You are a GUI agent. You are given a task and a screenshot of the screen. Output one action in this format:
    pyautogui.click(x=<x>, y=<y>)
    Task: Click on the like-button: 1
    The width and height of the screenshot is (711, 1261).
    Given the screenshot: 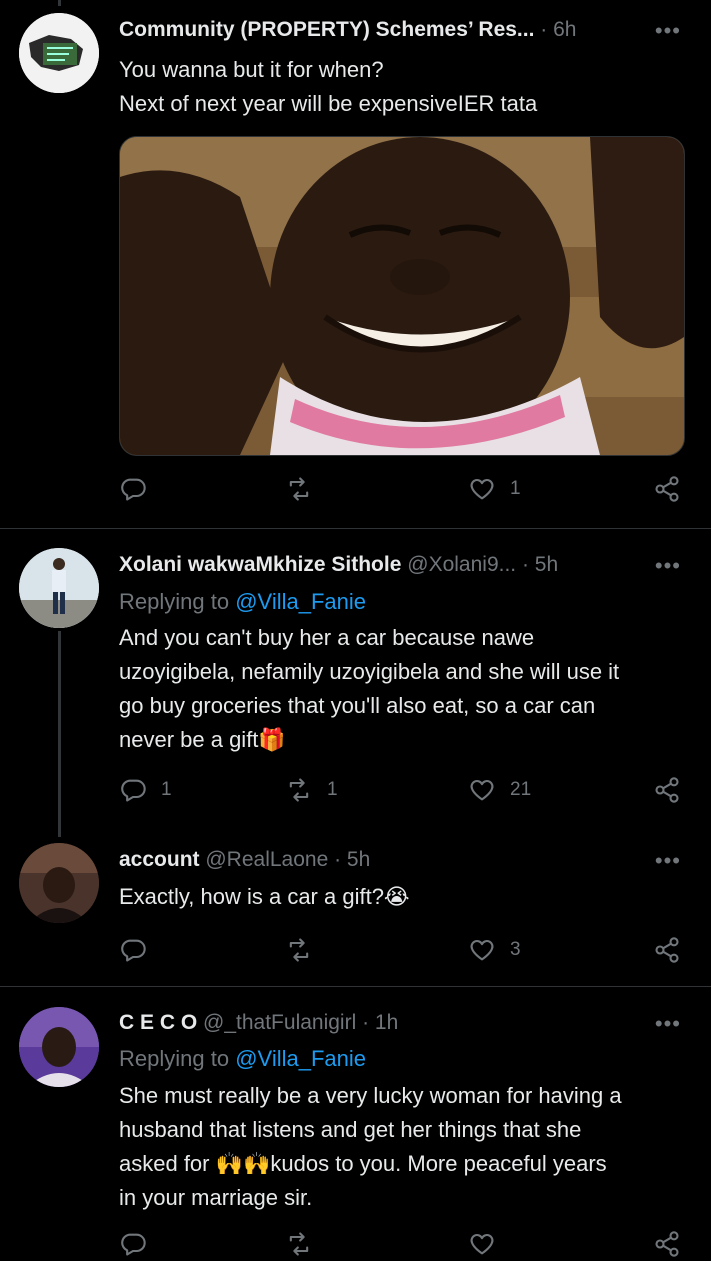 What is the action you would take?
    pyautogui.click(x=494, y=489)
    